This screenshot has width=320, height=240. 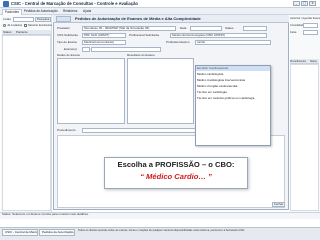 What do you see at coordinates (126, 49) in the screenshot?
I see `exams-desc-input` at bounding box center [126, 49].